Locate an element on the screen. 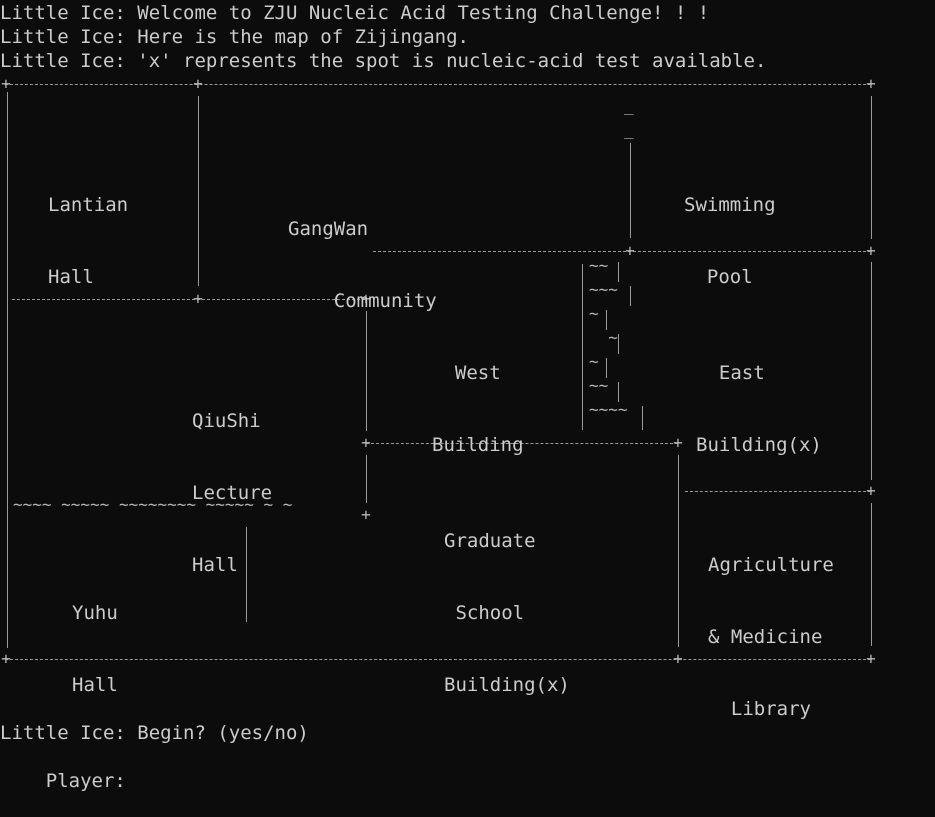 The height and width of the screenshot is (817, 935). place-gangwan-community: GangWan Community is located at coordinates (362, 265).